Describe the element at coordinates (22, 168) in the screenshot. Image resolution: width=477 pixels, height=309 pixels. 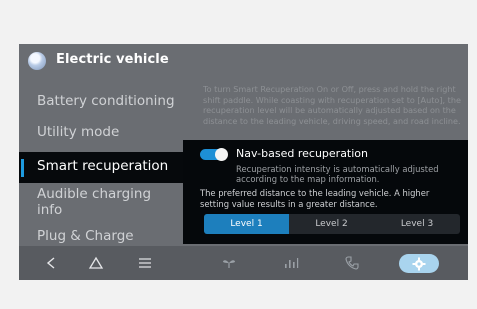
I see `selection-indicator` at that location.